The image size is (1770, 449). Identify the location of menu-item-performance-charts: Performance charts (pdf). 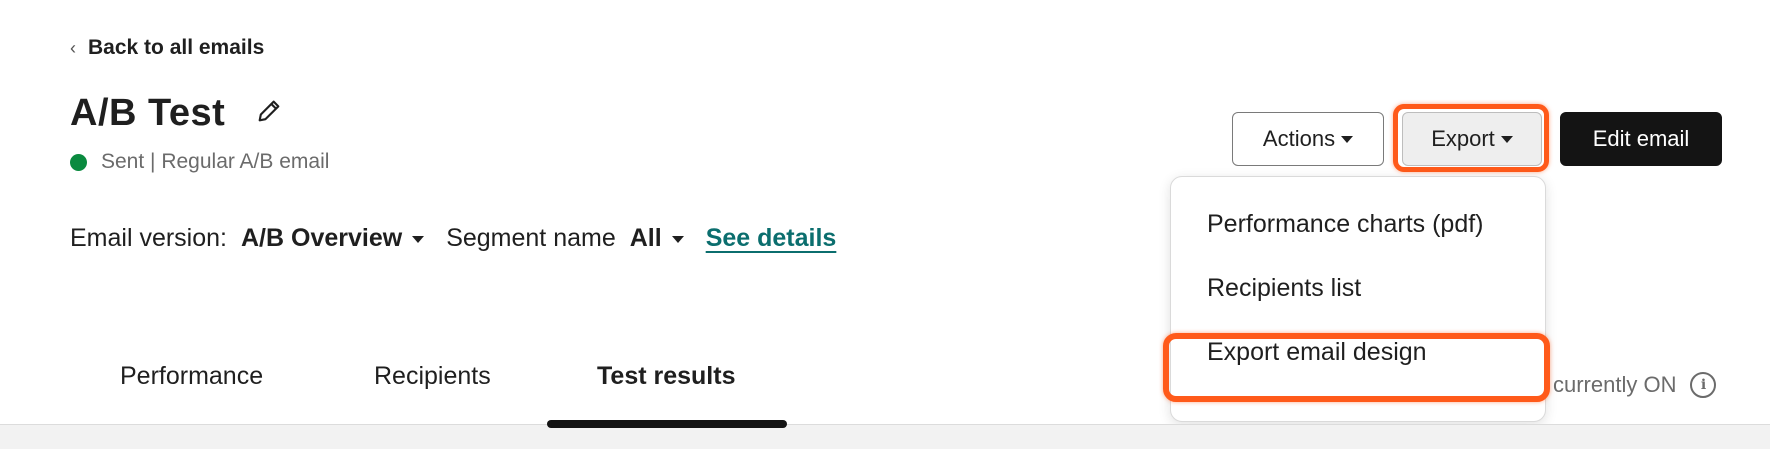
(1345, 224).